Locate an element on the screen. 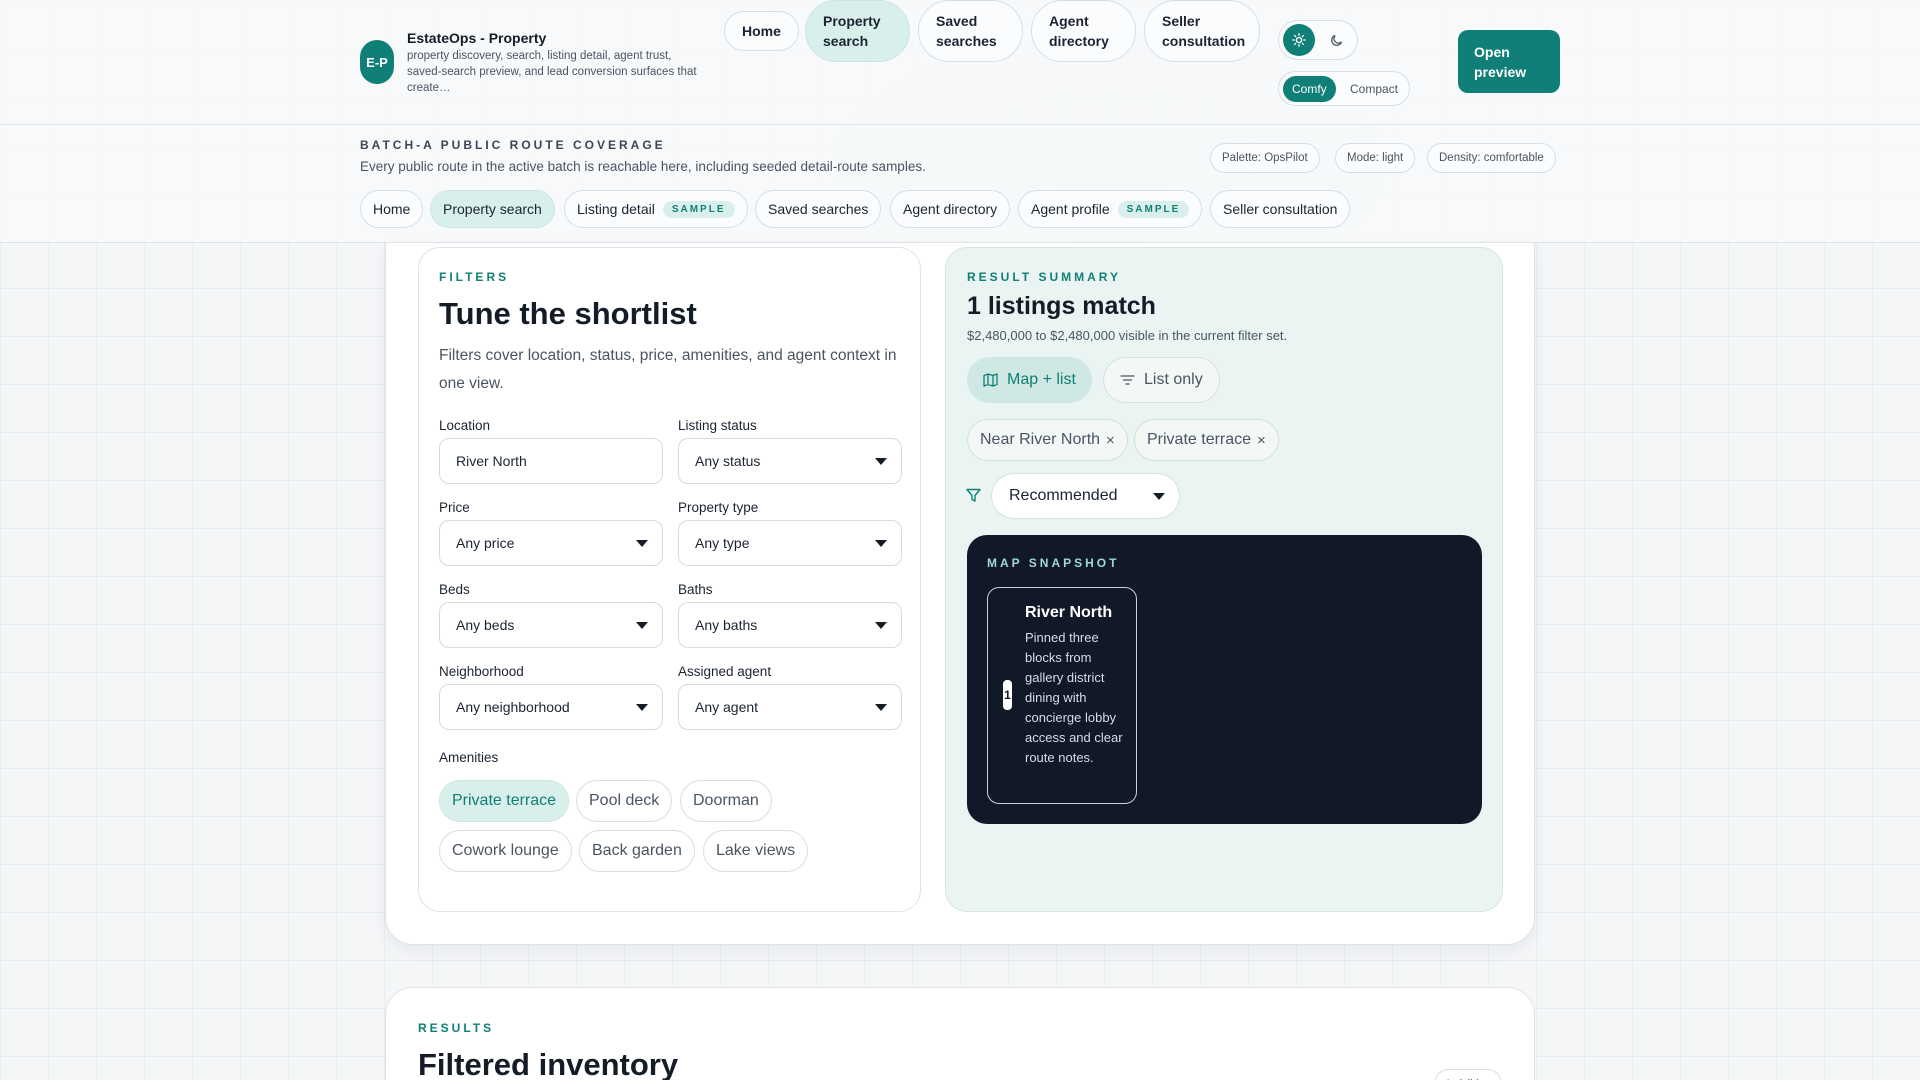 The image size is (1920, 1080). view-label: List only is located at coordinates (1173, 379).